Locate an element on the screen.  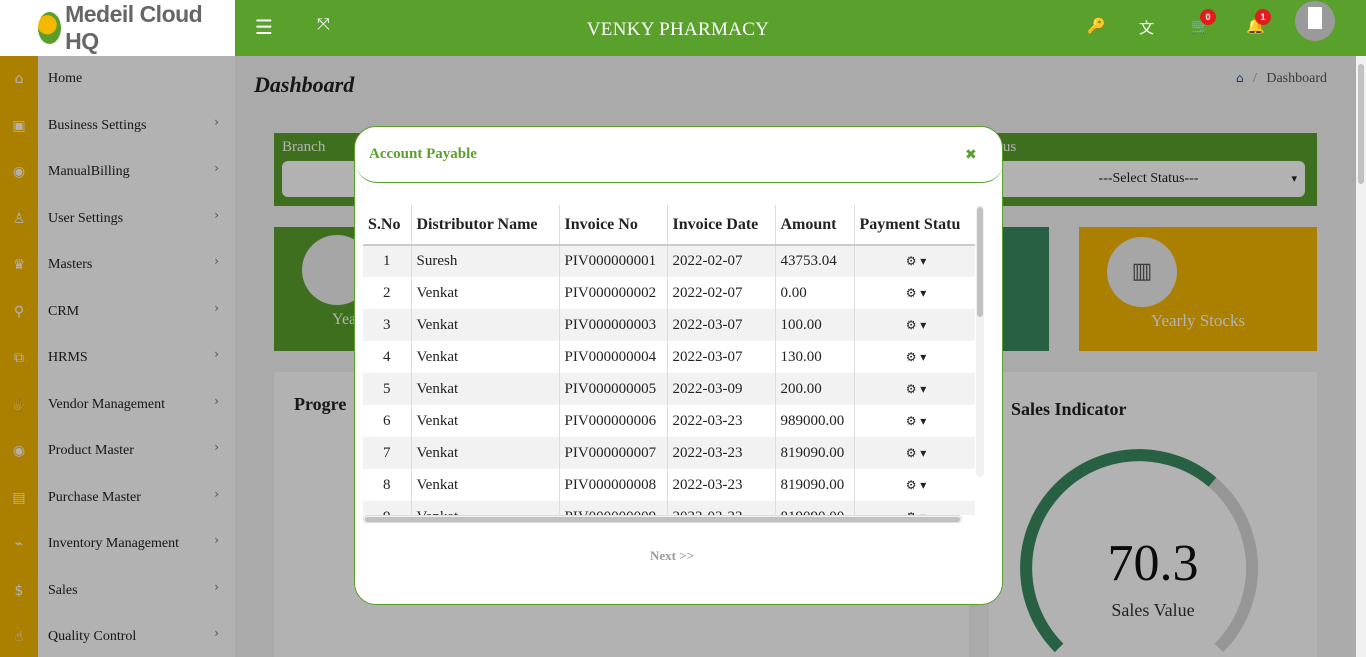
horizontal-scroll-thumb is located at coordinates (662, 519).